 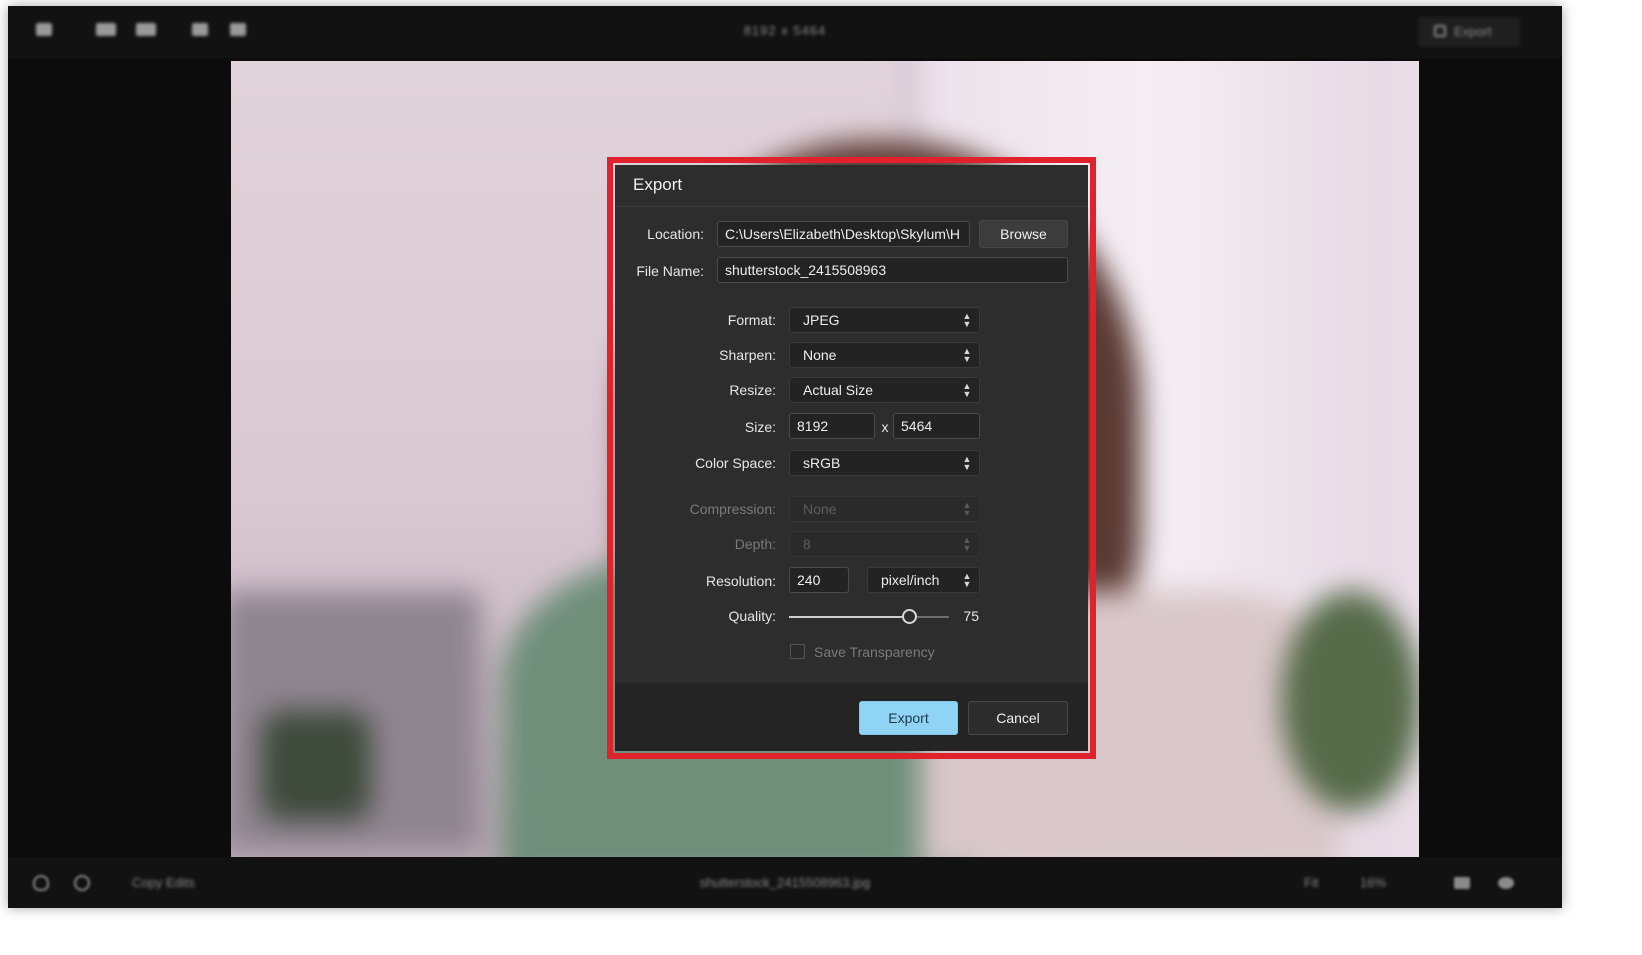 I want to click on size-label: Size:, so click(x=760, y=427).